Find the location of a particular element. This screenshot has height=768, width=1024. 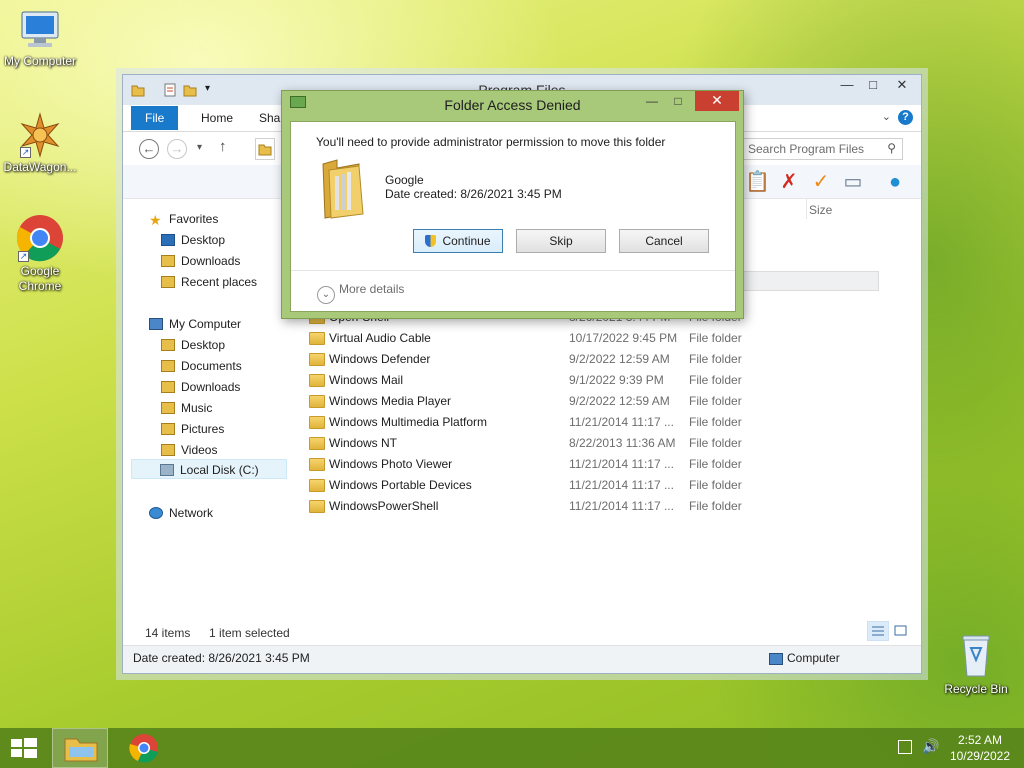

column-header-size: Size is located at coordinates (820, 210).